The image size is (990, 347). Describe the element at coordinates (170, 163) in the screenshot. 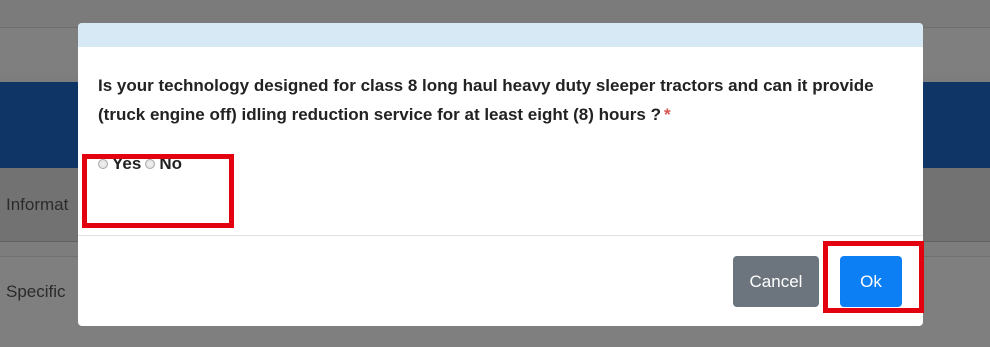

I see `radio-label-no: No` at that location.